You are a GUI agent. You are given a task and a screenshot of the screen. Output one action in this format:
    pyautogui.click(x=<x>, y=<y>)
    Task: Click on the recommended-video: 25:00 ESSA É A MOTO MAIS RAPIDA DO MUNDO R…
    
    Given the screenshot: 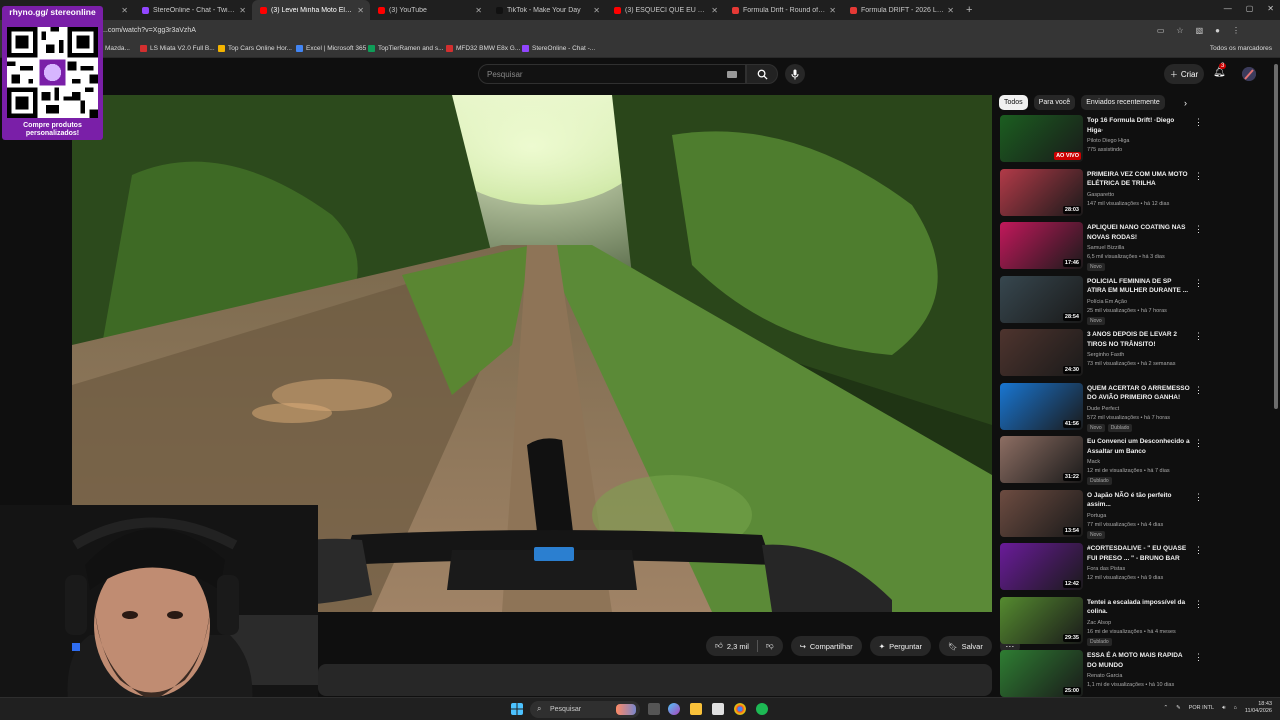 What is the action you would take?
    pyautogui.click(x=1104, y=675)
    